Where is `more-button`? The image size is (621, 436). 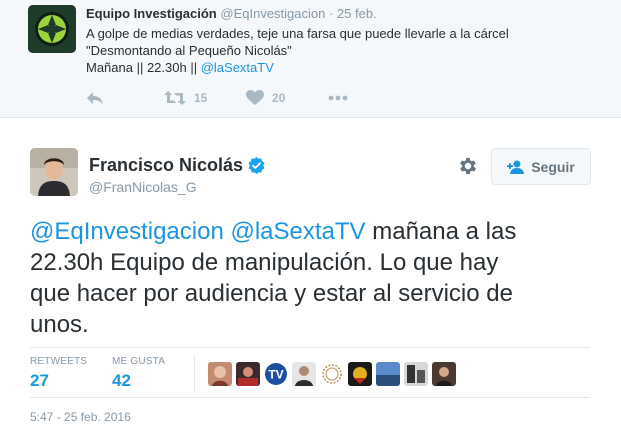
more-button is located at coordinates (338, 98).